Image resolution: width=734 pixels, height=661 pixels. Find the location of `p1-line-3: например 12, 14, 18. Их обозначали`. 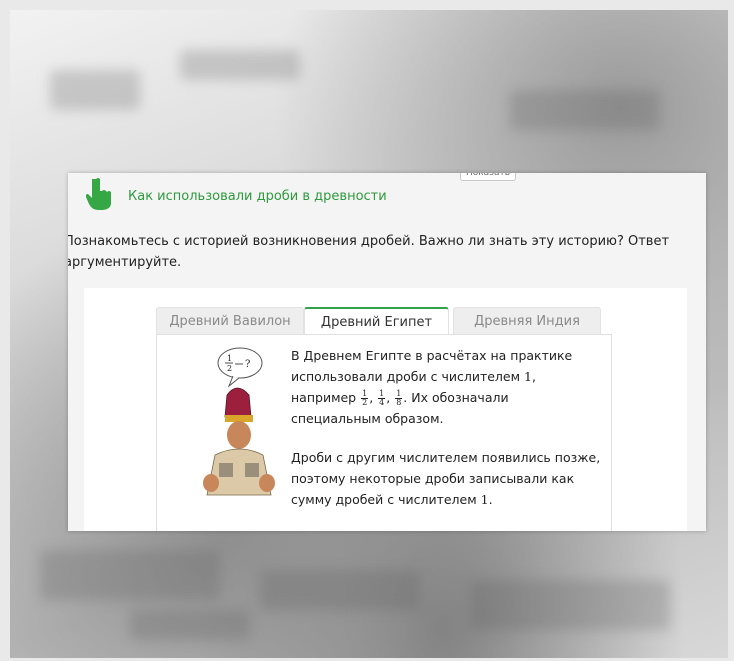

p1-line-3: например 12, 14, 18. Их обозначали is located at coordinates (400, 398).